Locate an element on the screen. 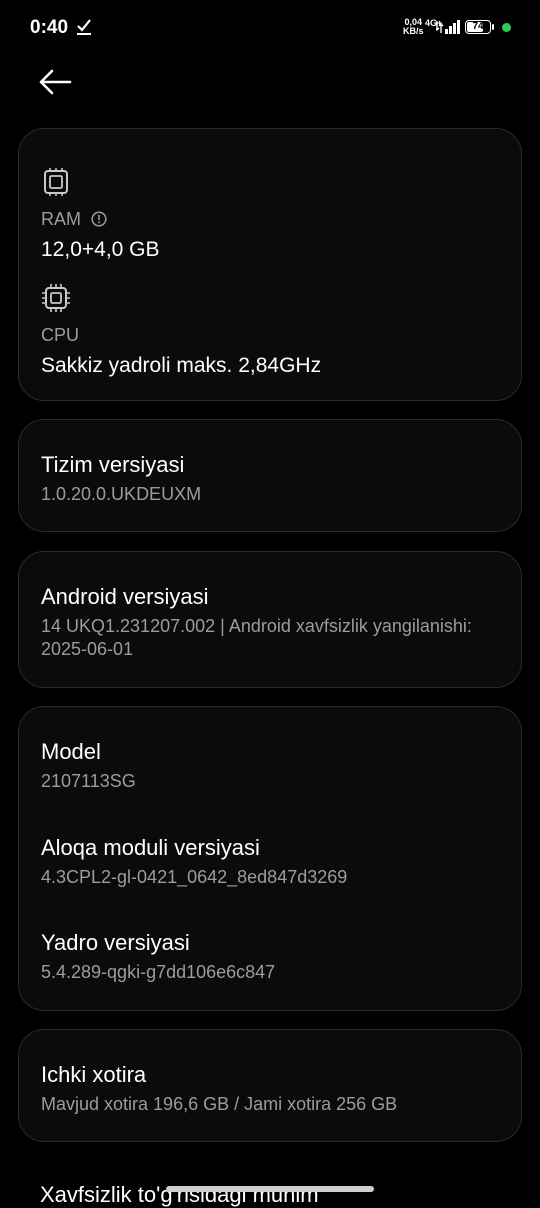 This screenshot has width=540, height=1208. system-version-card: Tizim versiyasi 1.0.20.0.UKDEUXM is located at coordinates (270, 475).